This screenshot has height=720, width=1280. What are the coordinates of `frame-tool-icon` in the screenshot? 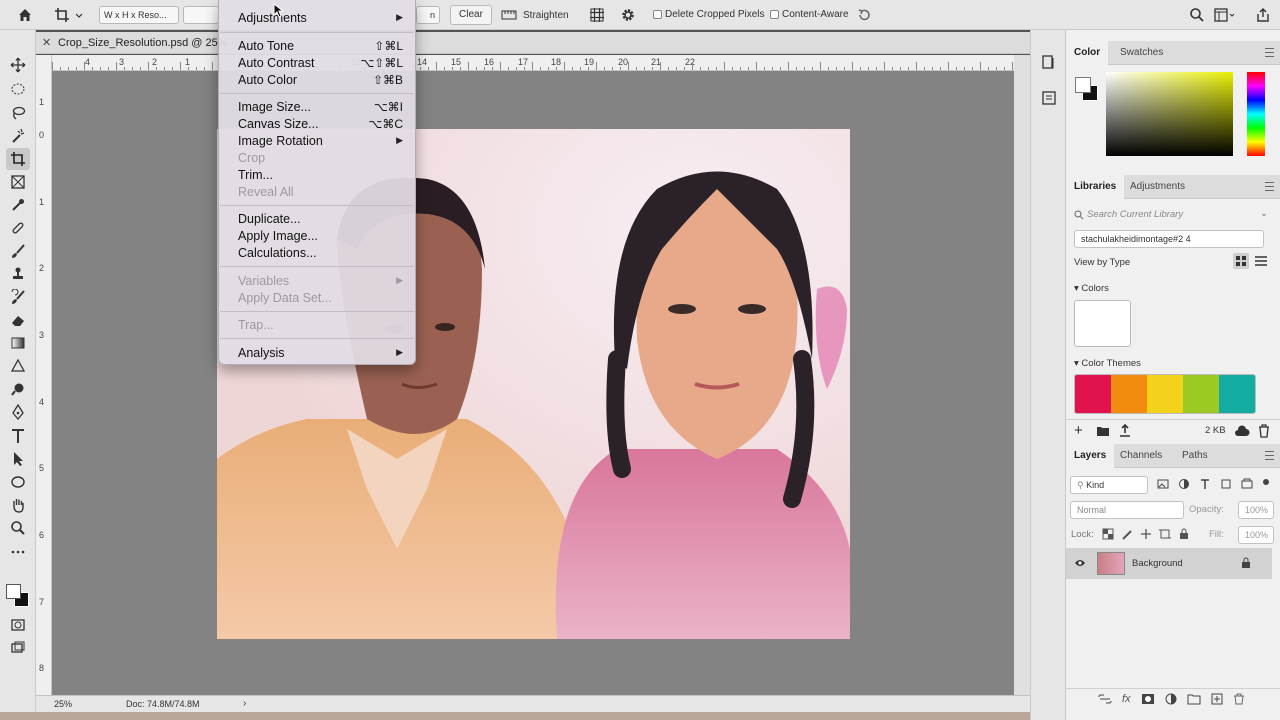 It's located at (18, 182).